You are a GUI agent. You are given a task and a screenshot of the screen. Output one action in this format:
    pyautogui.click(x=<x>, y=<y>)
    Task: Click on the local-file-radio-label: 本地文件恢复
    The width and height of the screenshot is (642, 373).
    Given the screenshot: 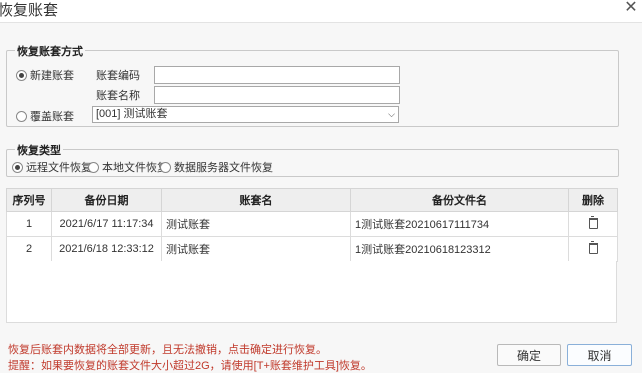 What is the action you would take?
    pyautogui.click(x=135, y=168)
    